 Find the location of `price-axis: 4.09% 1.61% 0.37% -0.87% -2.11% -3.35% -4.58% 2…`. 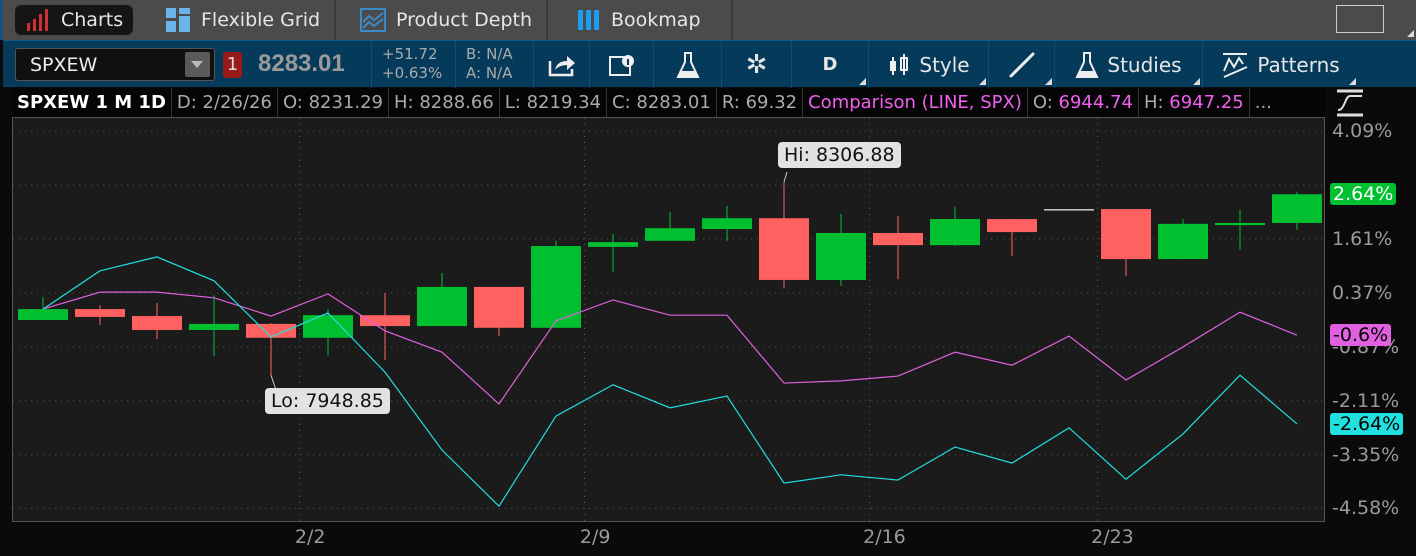

price-axis: 4.09% 1.61% 0.37% -0.87% -2.11% -3.35% -4.58% 2… is located at coordinates (1371, 322).